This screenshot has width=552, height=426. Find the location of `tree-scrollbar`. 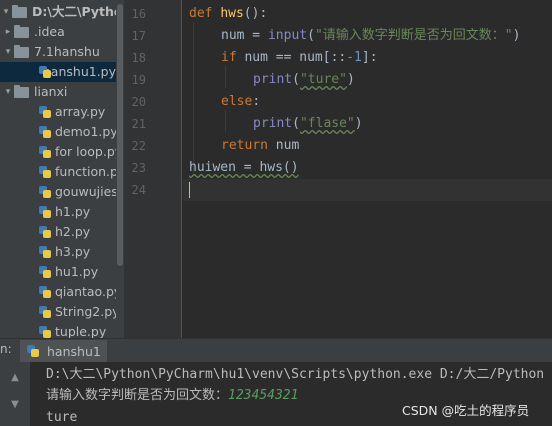

tree-scrollbar is located at coordinates (120, 169).